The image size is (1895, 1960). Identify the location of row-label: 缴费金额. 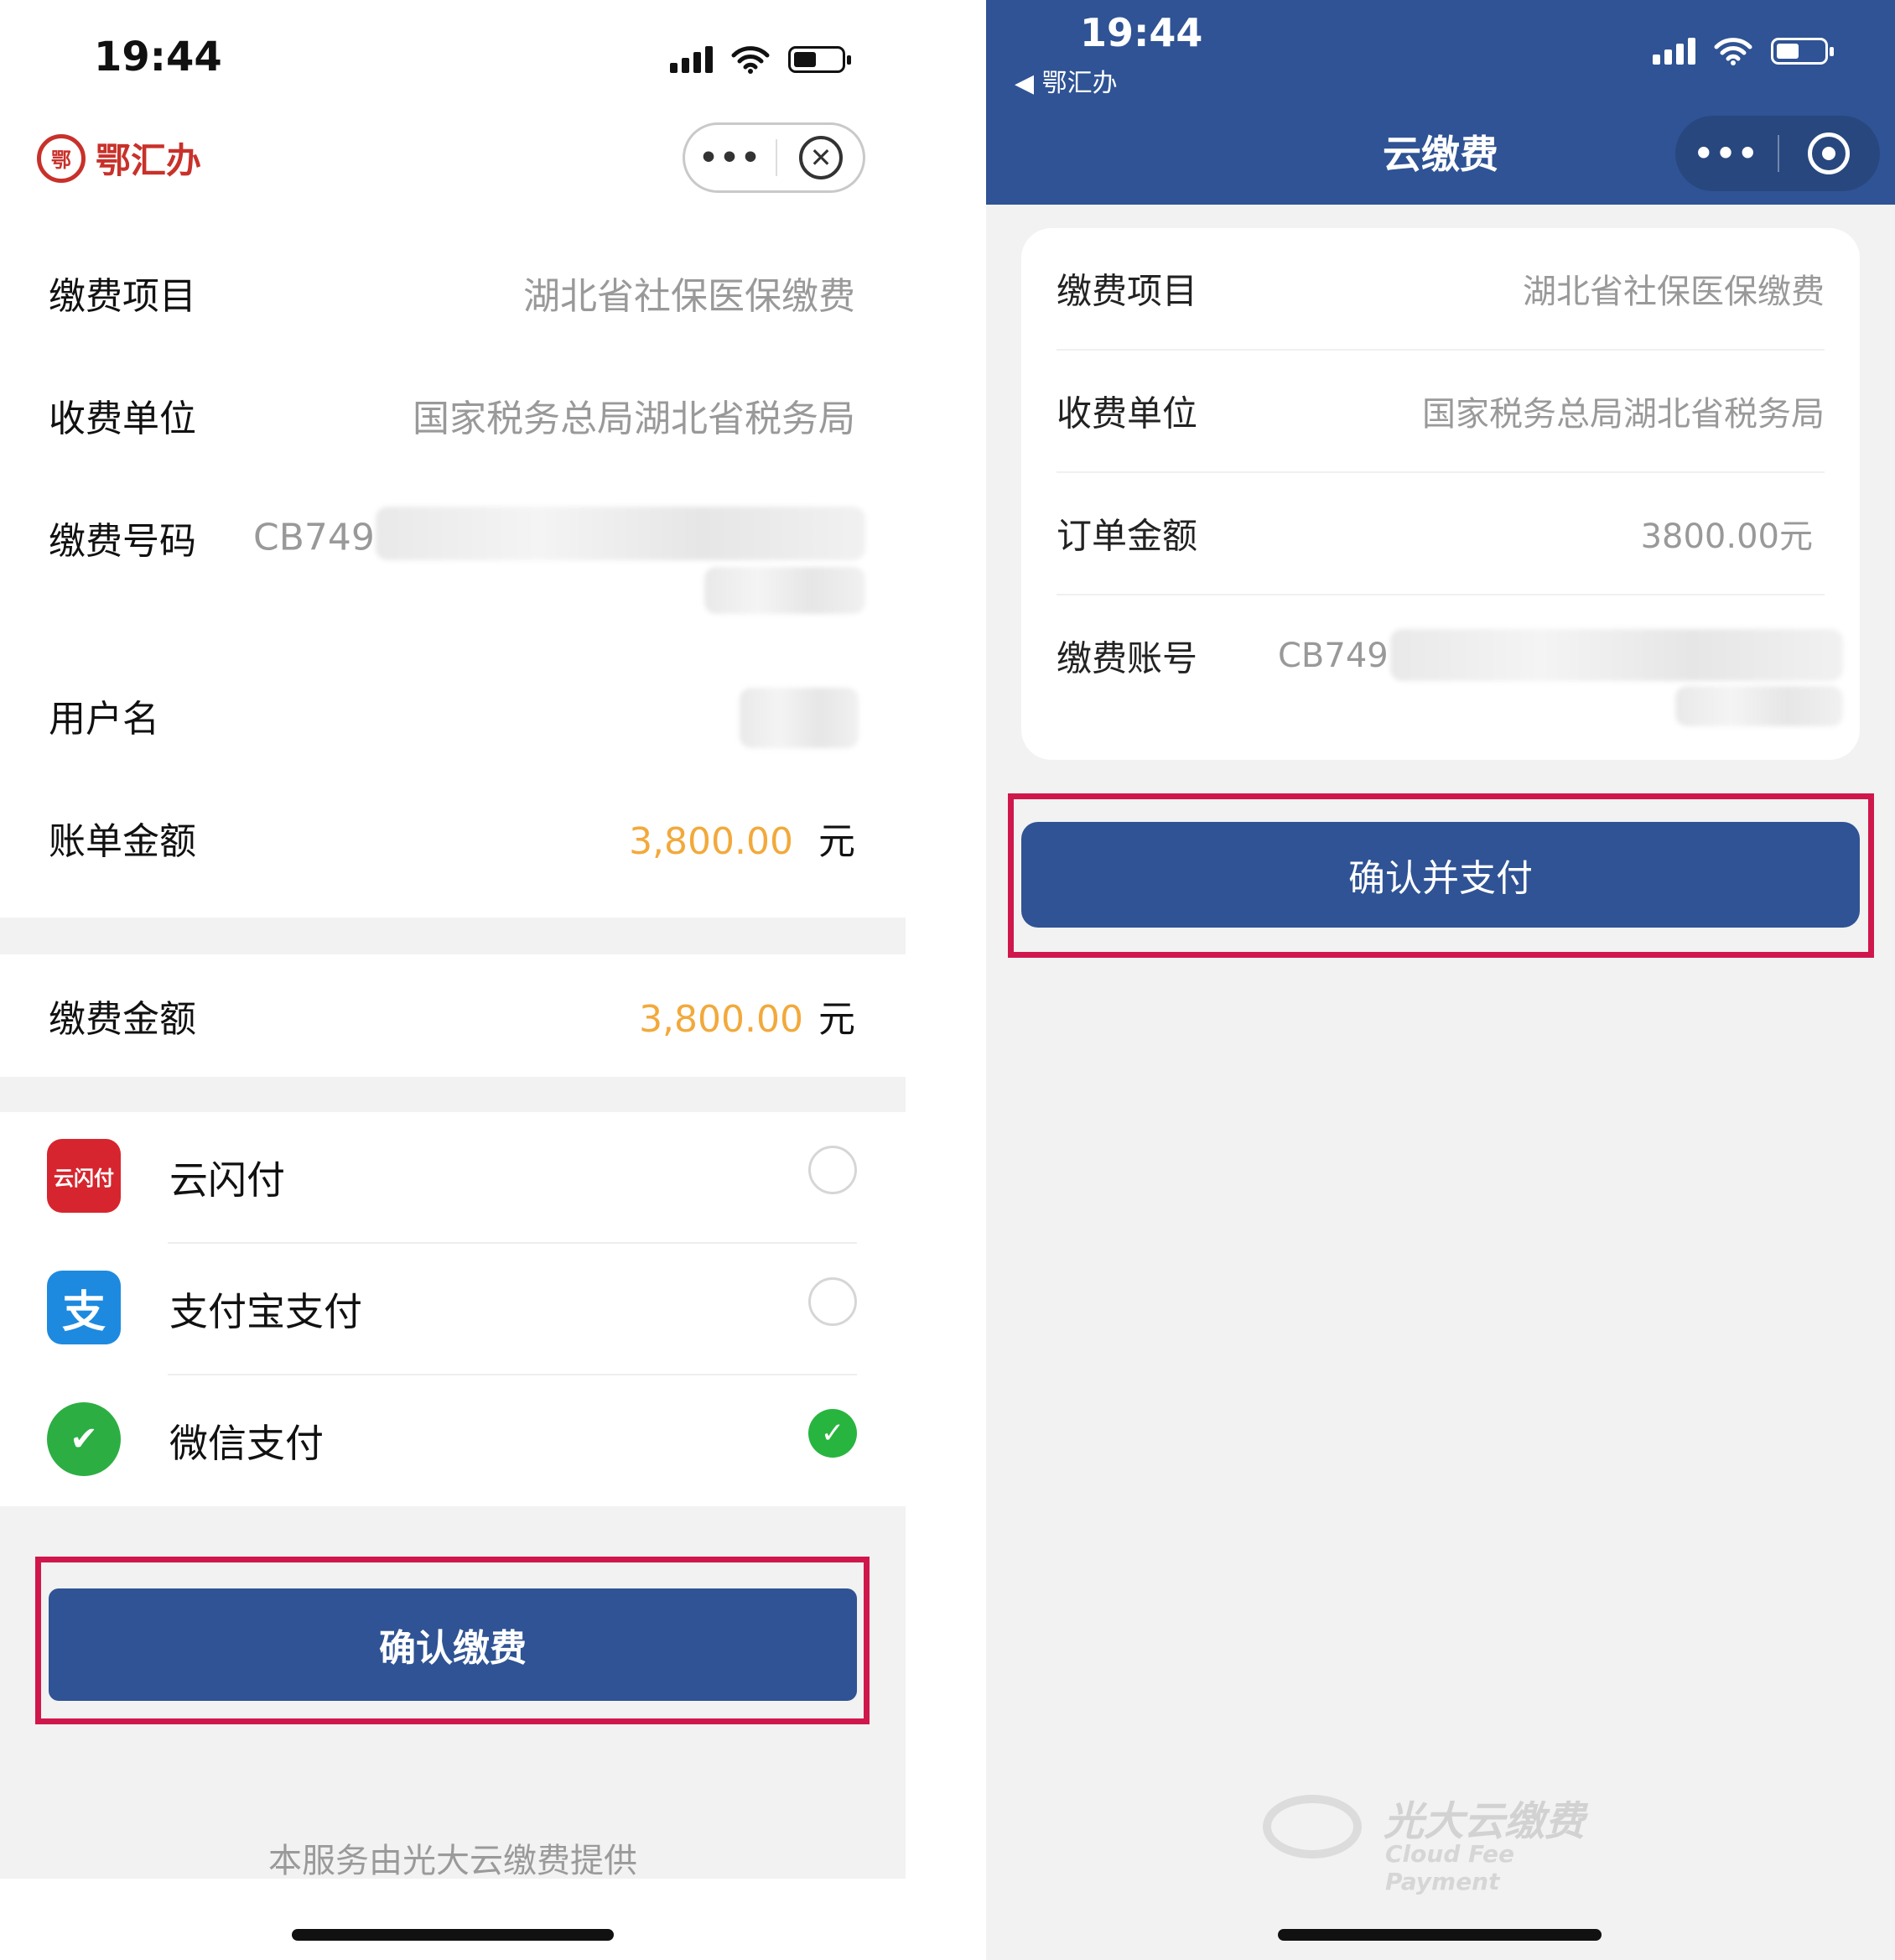
(123, 1019).